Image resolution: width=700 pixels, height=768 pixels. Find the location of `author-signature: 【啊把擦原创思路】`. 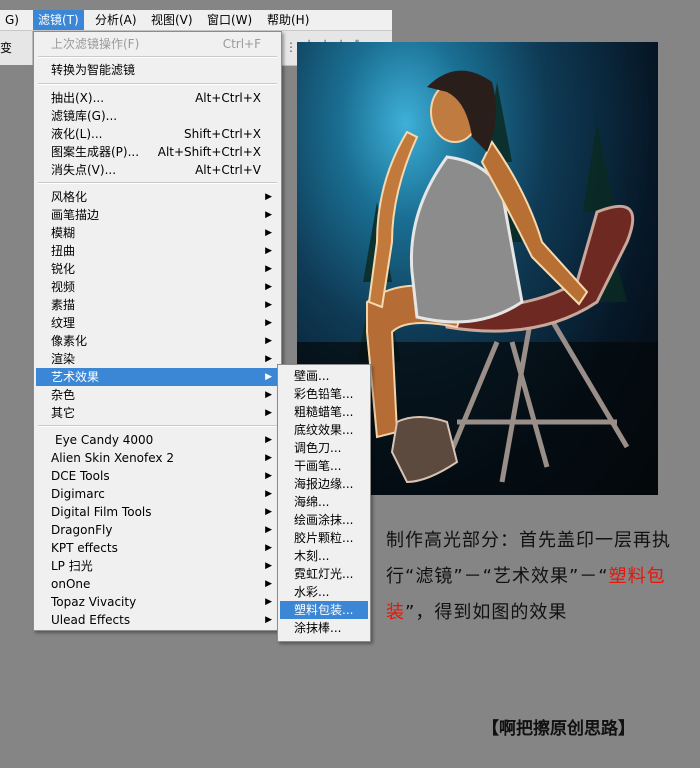

author-signature: 【啊把擦原创思路】 is located at coordinates (558, 729).